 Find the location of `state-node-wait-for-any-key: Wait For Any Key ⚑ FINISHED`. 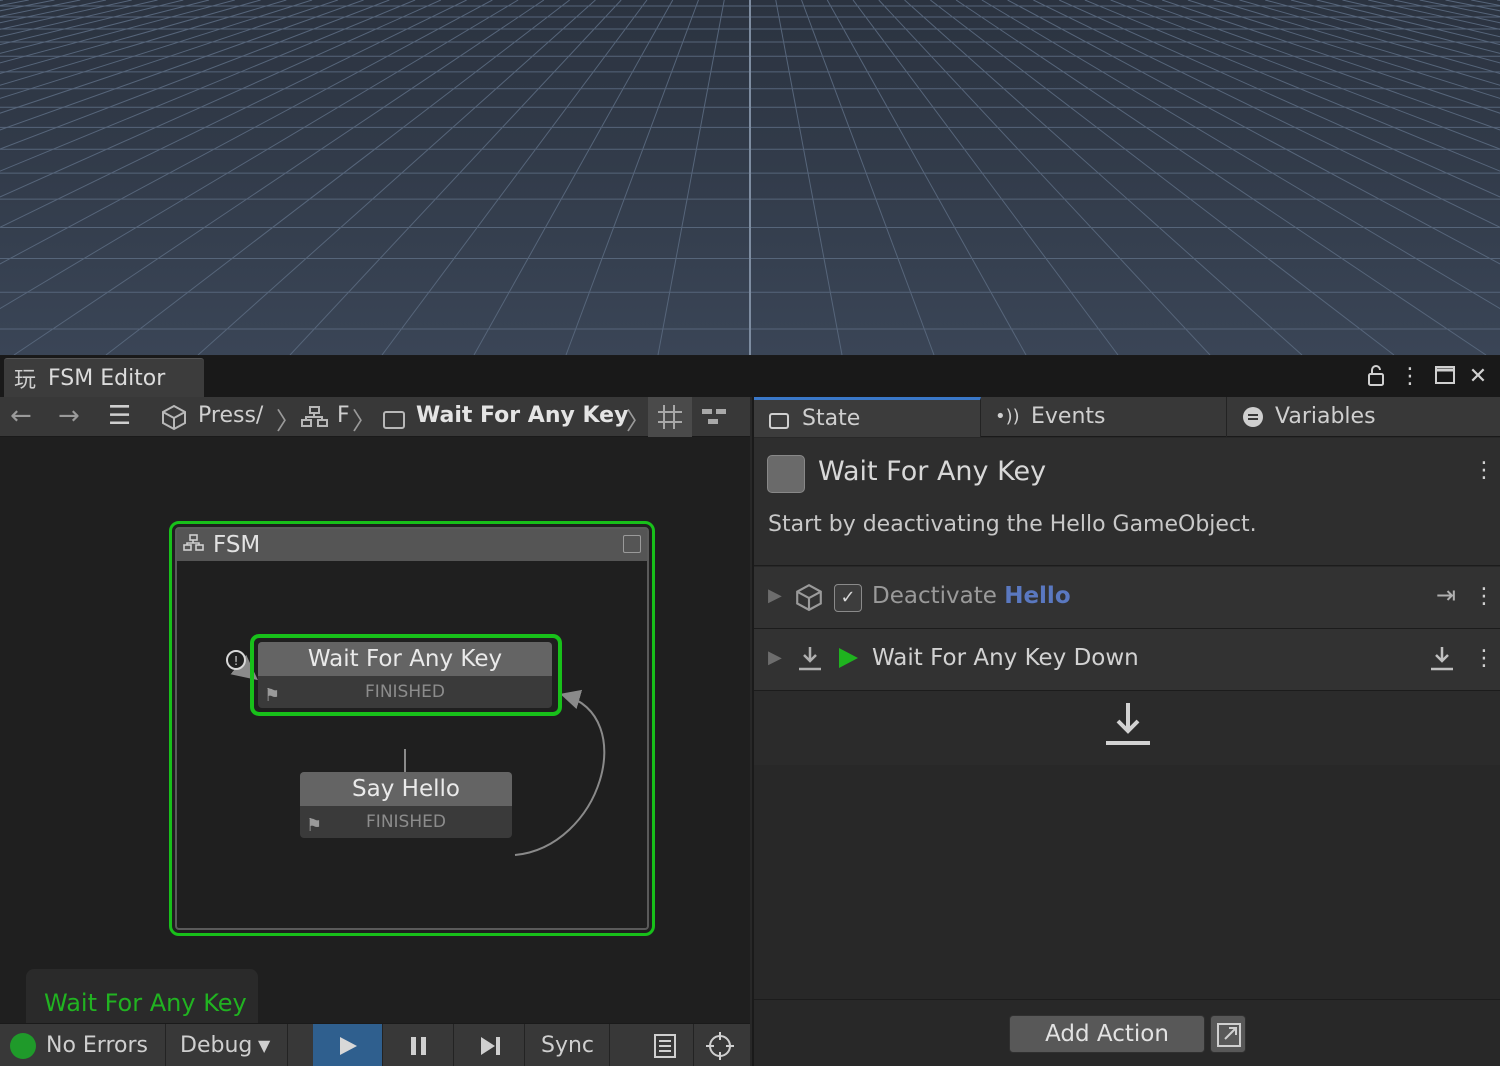

state-node-wait-for-any-key: Wait For Any Key ⚑ FINISHED is located at coordinates (405, 675).